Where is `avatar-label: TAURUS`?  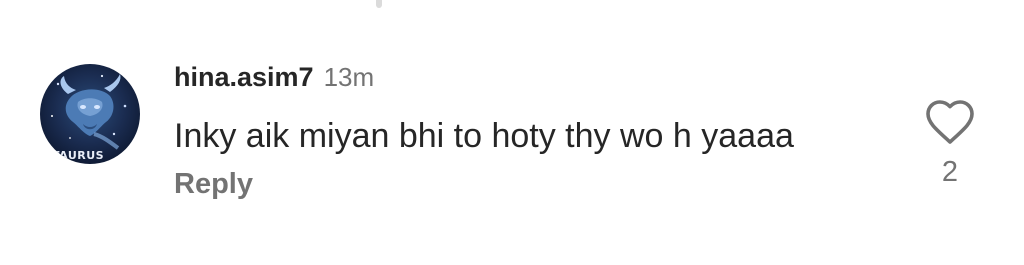
avatar-label: TAURUS is located at coordinates (78, 155).